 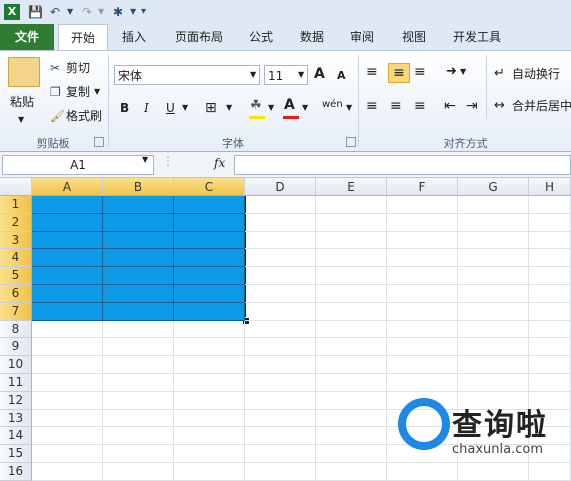 I want to click on cell-c15, so click(x=209, y=454).